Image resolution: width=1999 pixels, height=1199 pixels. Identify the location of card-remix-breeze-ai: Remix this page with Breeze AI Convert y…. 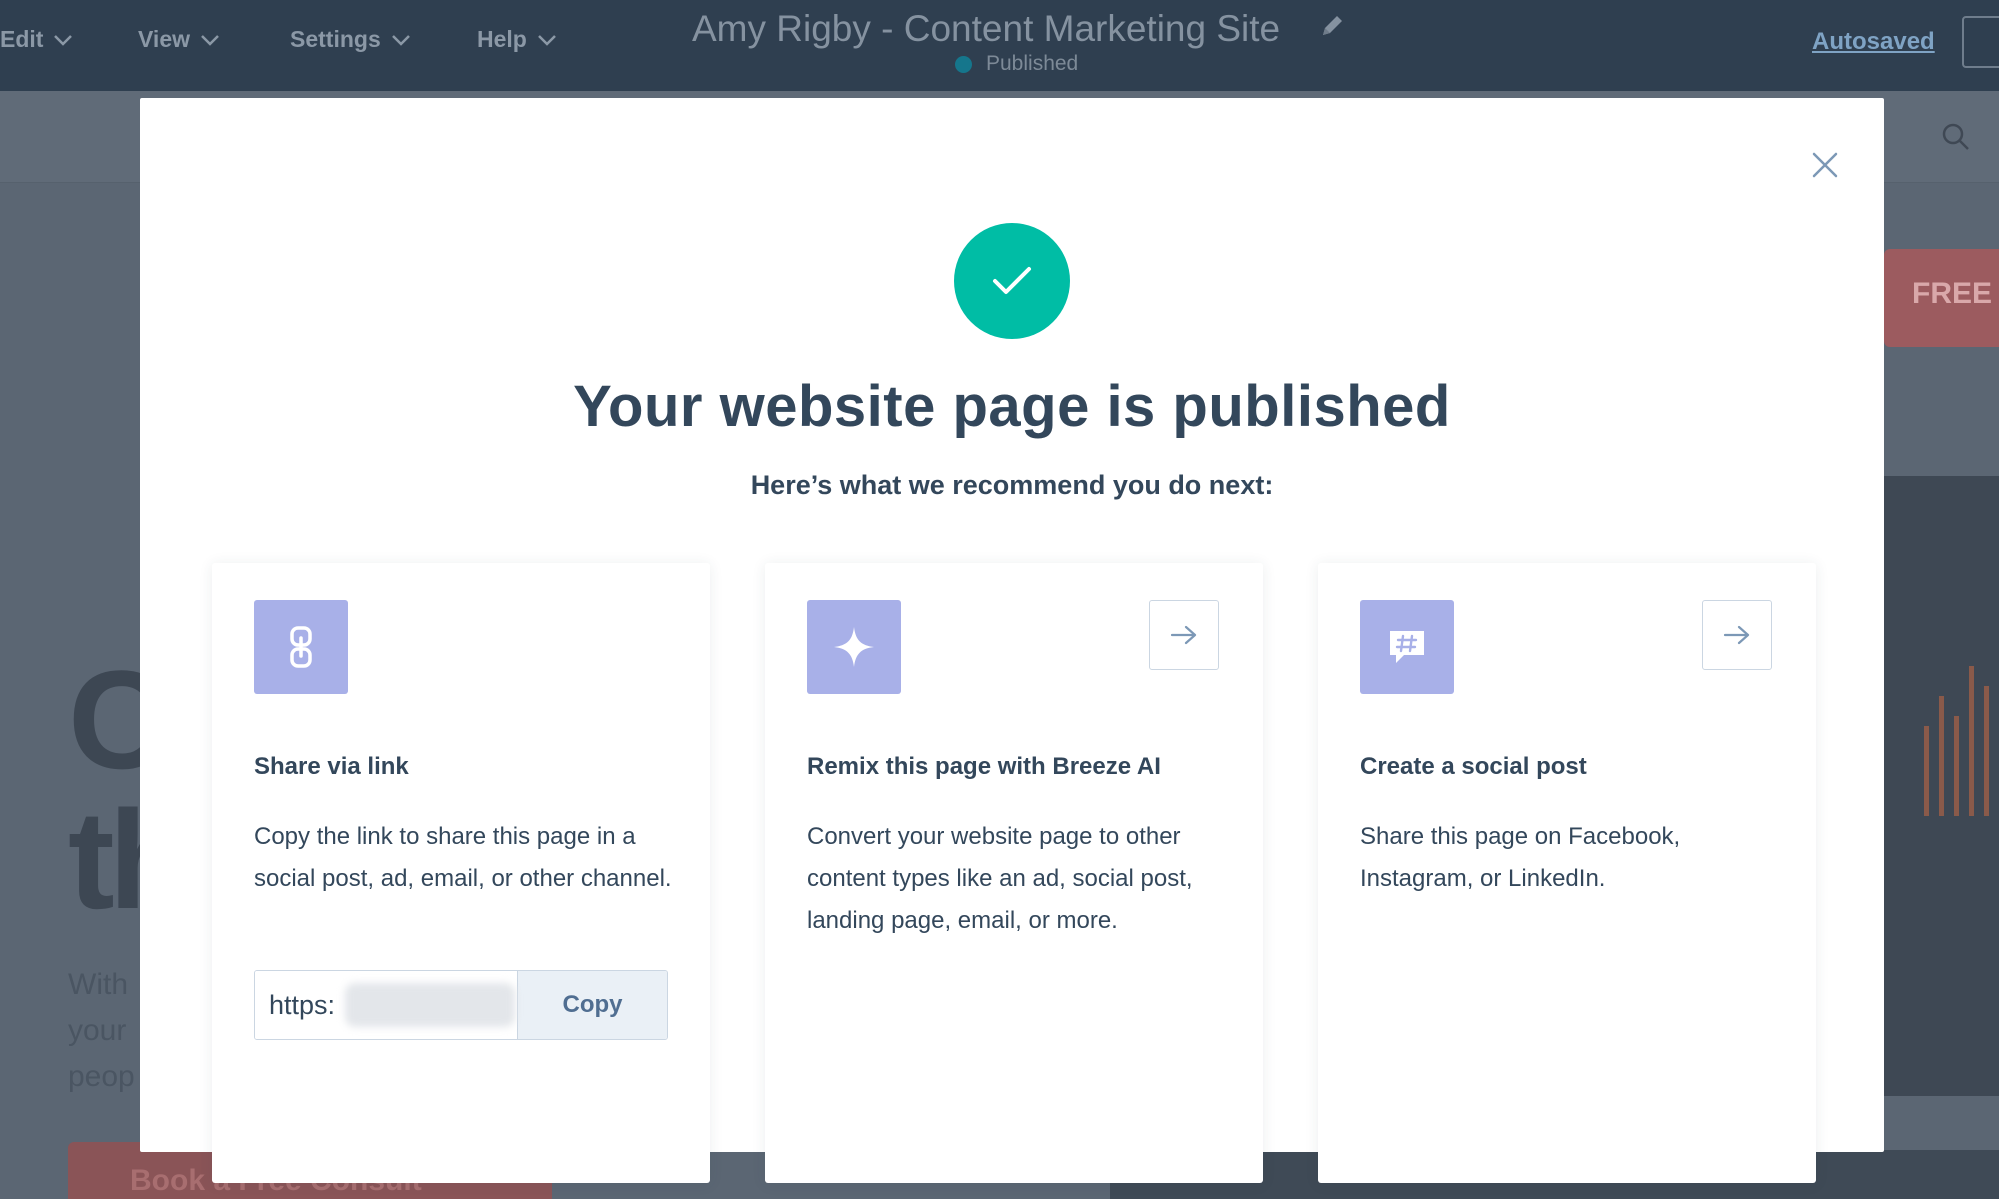
(1014, 873).